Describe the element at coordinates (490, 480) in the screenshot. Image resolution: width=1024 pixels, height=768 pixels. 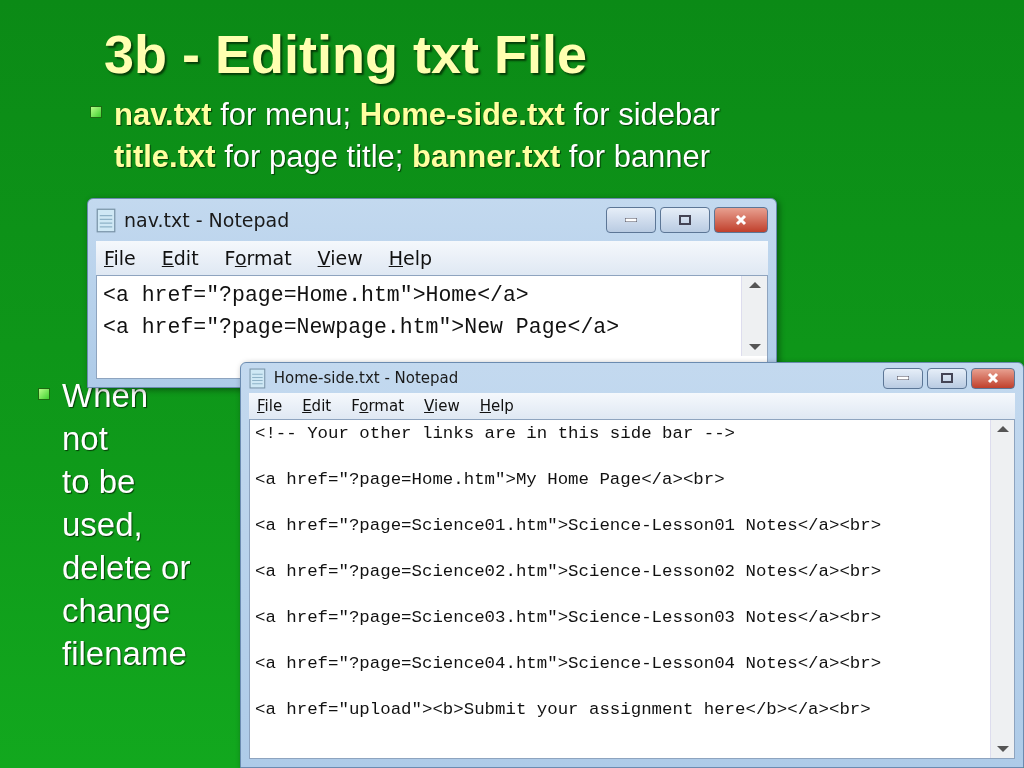
I see `code-line: <a href="?page=Home.htm">My Home Page</a><br>` at that location.